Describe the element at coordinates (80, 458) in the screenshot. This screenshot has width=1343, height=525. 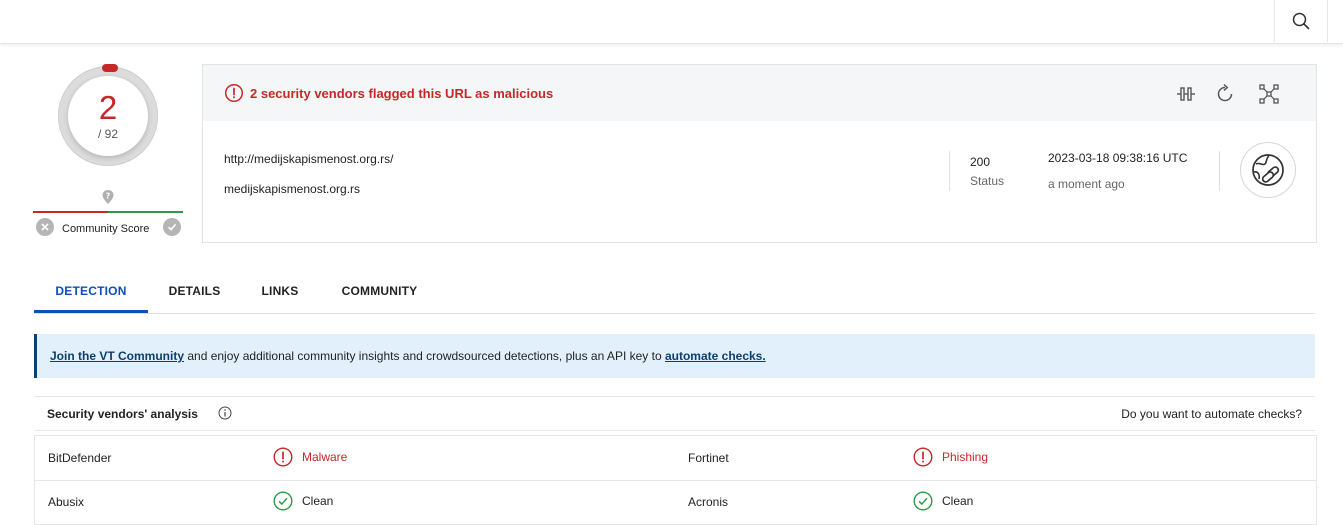
I see `vendor-name: BitDefender` at that location.